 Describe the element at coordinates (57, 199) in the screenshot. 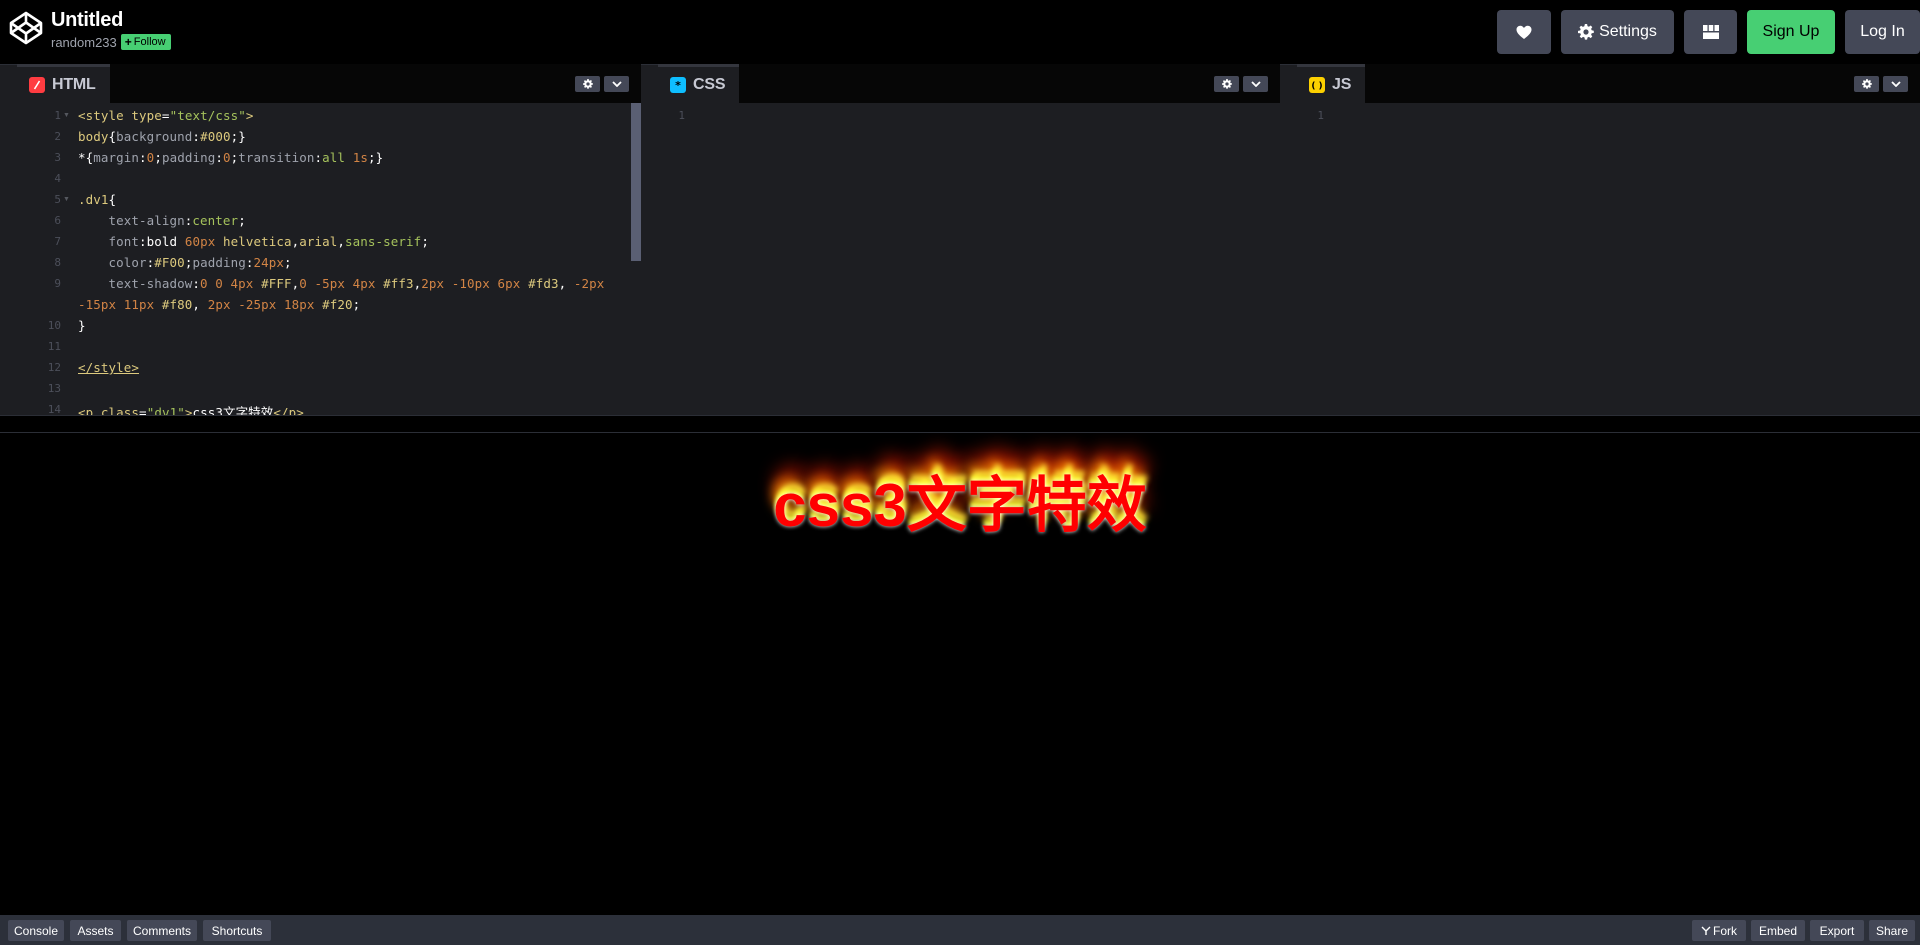

I see `line-number: 5` at that location.